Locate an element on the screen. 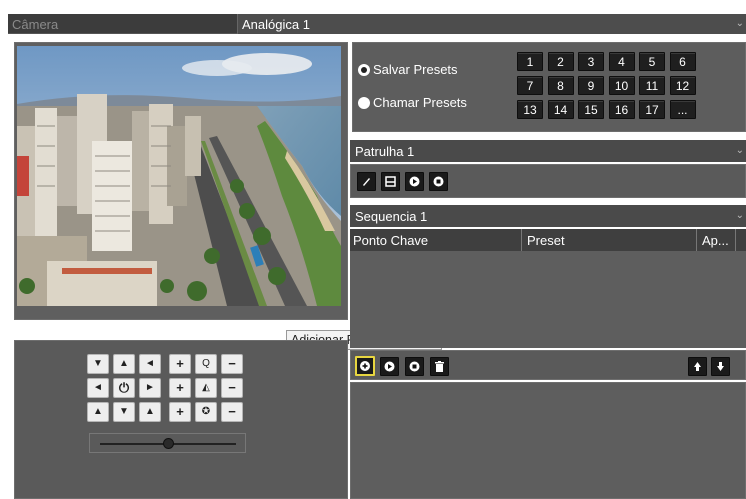 The height and width of the screenshot is (499, 746). slider-handle is located at coordinates (168, 443).